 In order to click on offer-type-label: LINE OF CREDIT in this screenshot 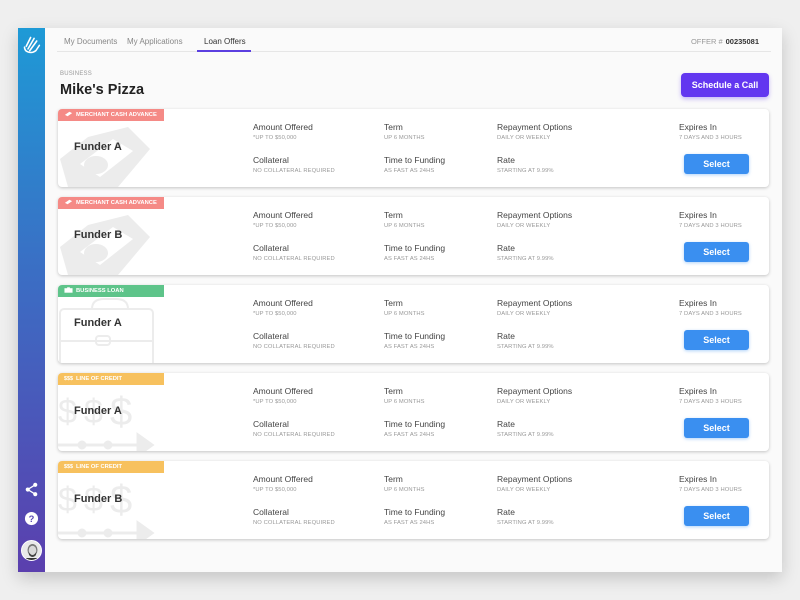, I will do `click(99, 379)`.